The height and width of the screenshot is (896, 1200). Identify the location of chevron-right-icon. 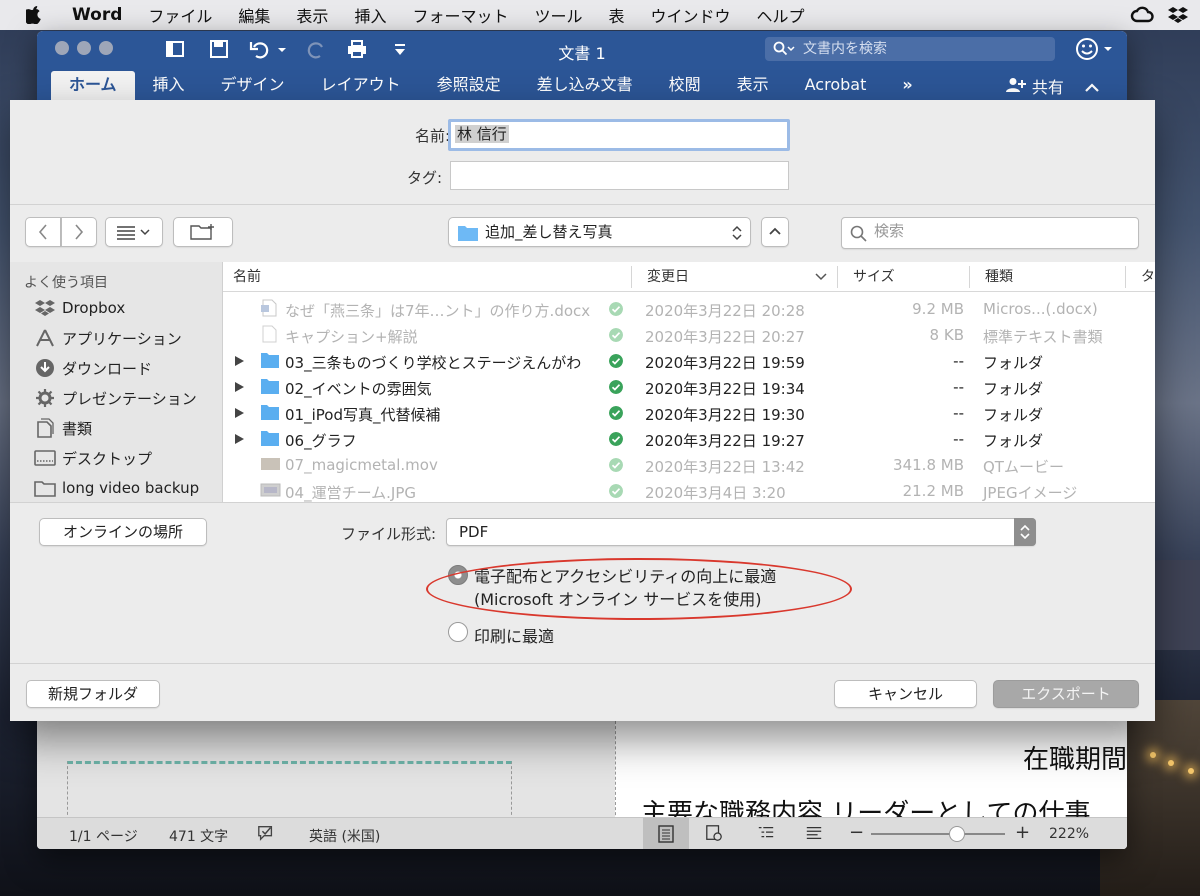
(79, 232).